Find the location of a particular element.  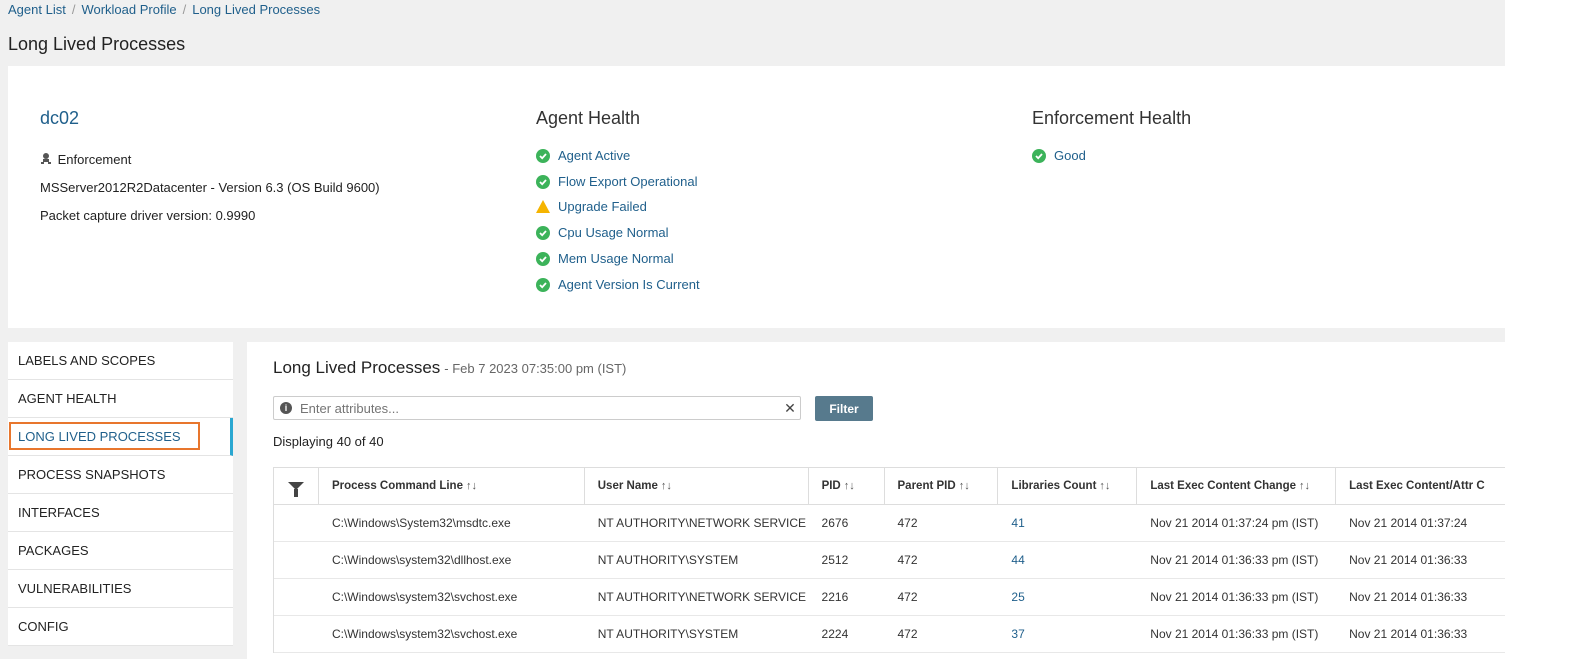

agent-health-item: Flow Export Operational is located at coordinates (616, 181).